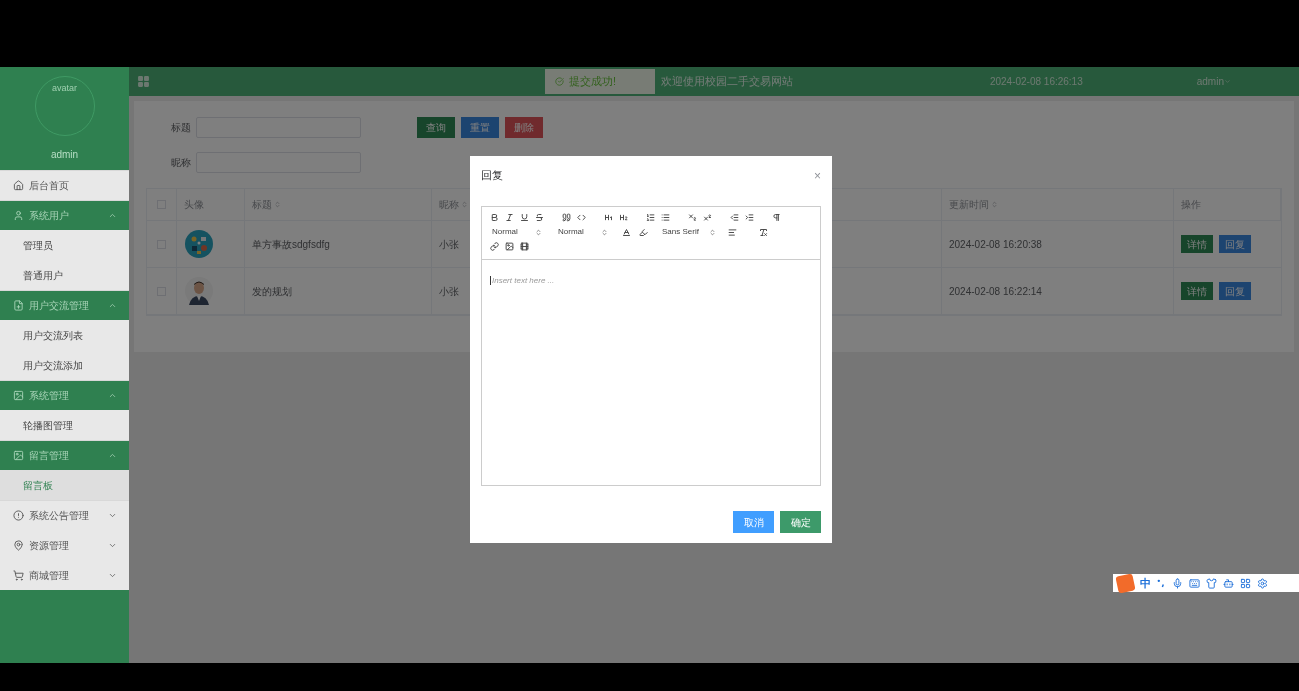 The height and width of the screenshot is (691, 1299). I want to click on superscript-icon, so click(707, 217).